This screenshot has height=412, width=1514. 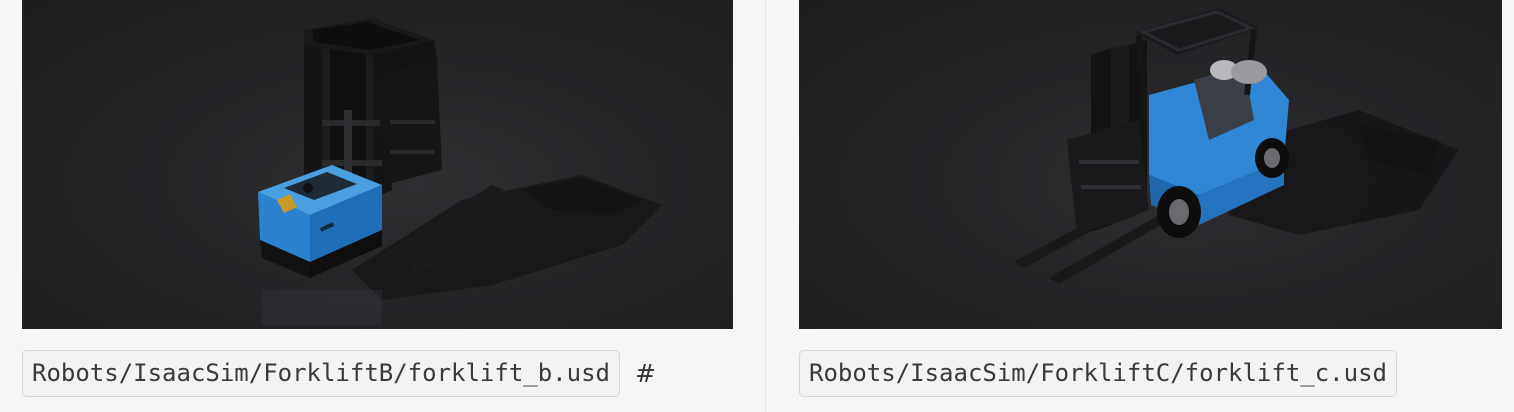 I want to click on forklift-b-usd-path: Robots/IsaacSim/ForkliftB/forklift_b.usd, so click(x=321, y=373).